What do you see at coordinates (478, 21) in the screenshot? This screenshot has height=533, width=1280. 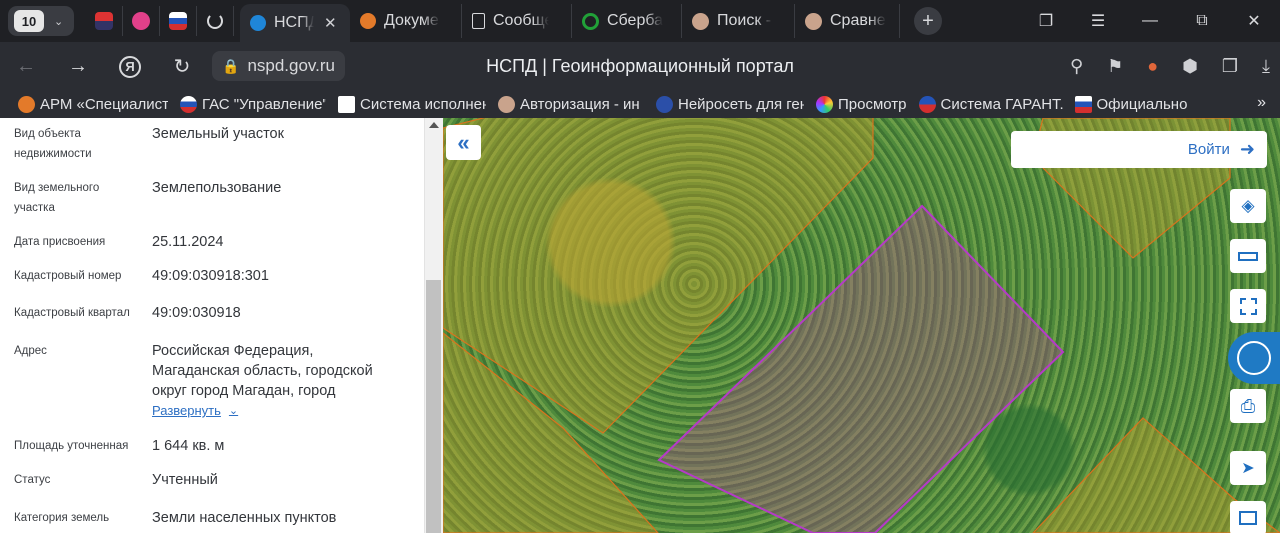 I see `page-icon` at bounding box center [478, 21].